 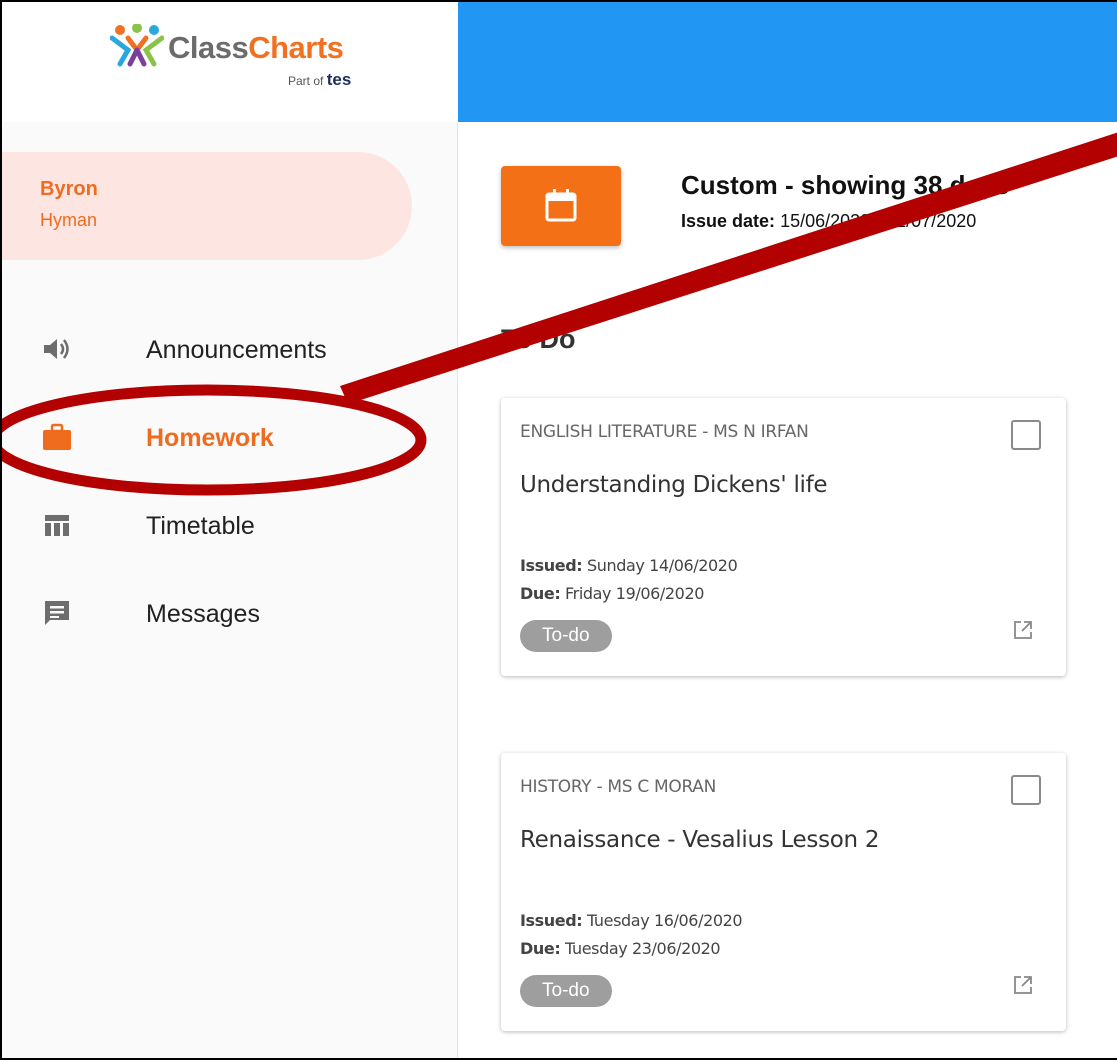 I want to click on logo-subtitle: Part of tes, so click(x=319, y=80).